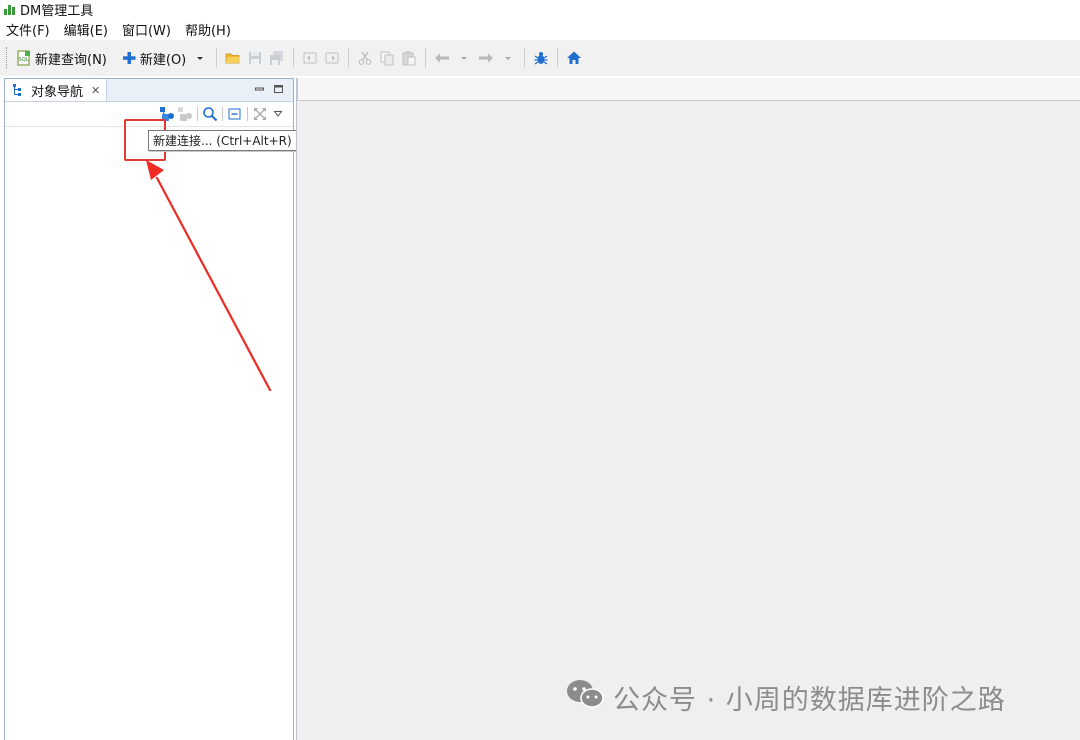  I want to click on new-dropdown-button, so click(200, 58).